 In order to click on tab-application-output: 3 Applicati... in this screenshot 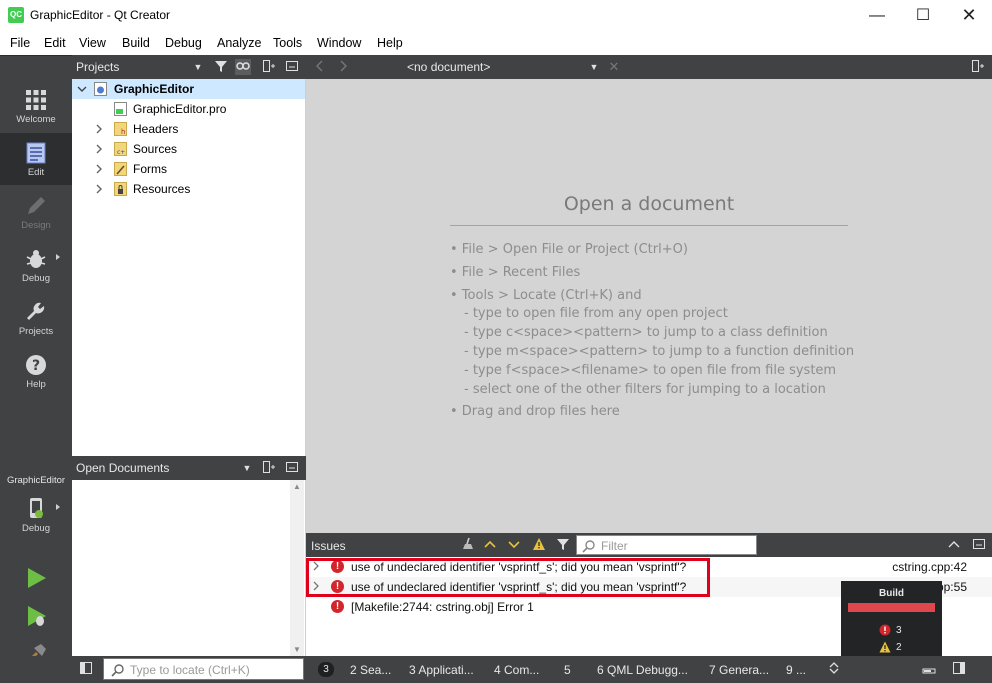, I will do `click(441, 670)`.